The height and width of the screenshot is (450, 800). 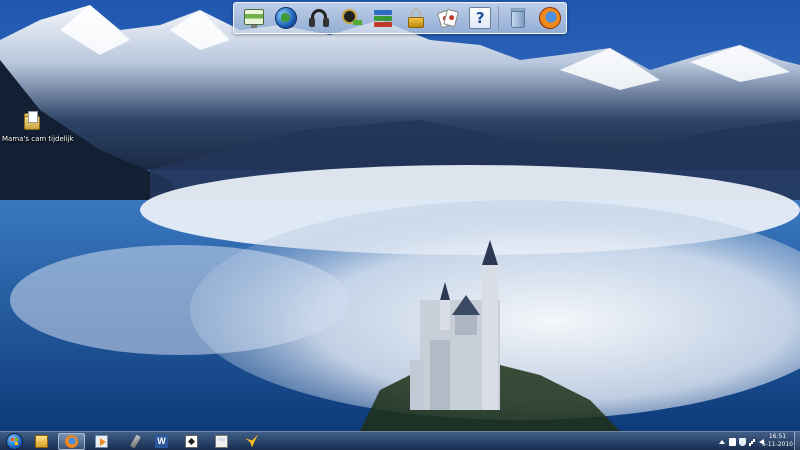 I want to click on bird-app-icon, so click(x=251, y=441).